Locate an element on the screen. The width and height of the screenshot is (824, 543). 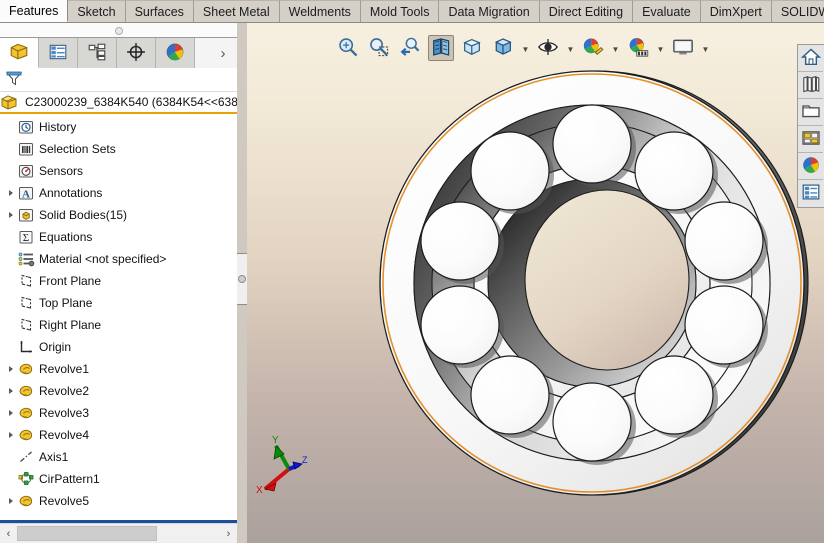
task-pane-view-palette-button is located at coordinates (810, 139).